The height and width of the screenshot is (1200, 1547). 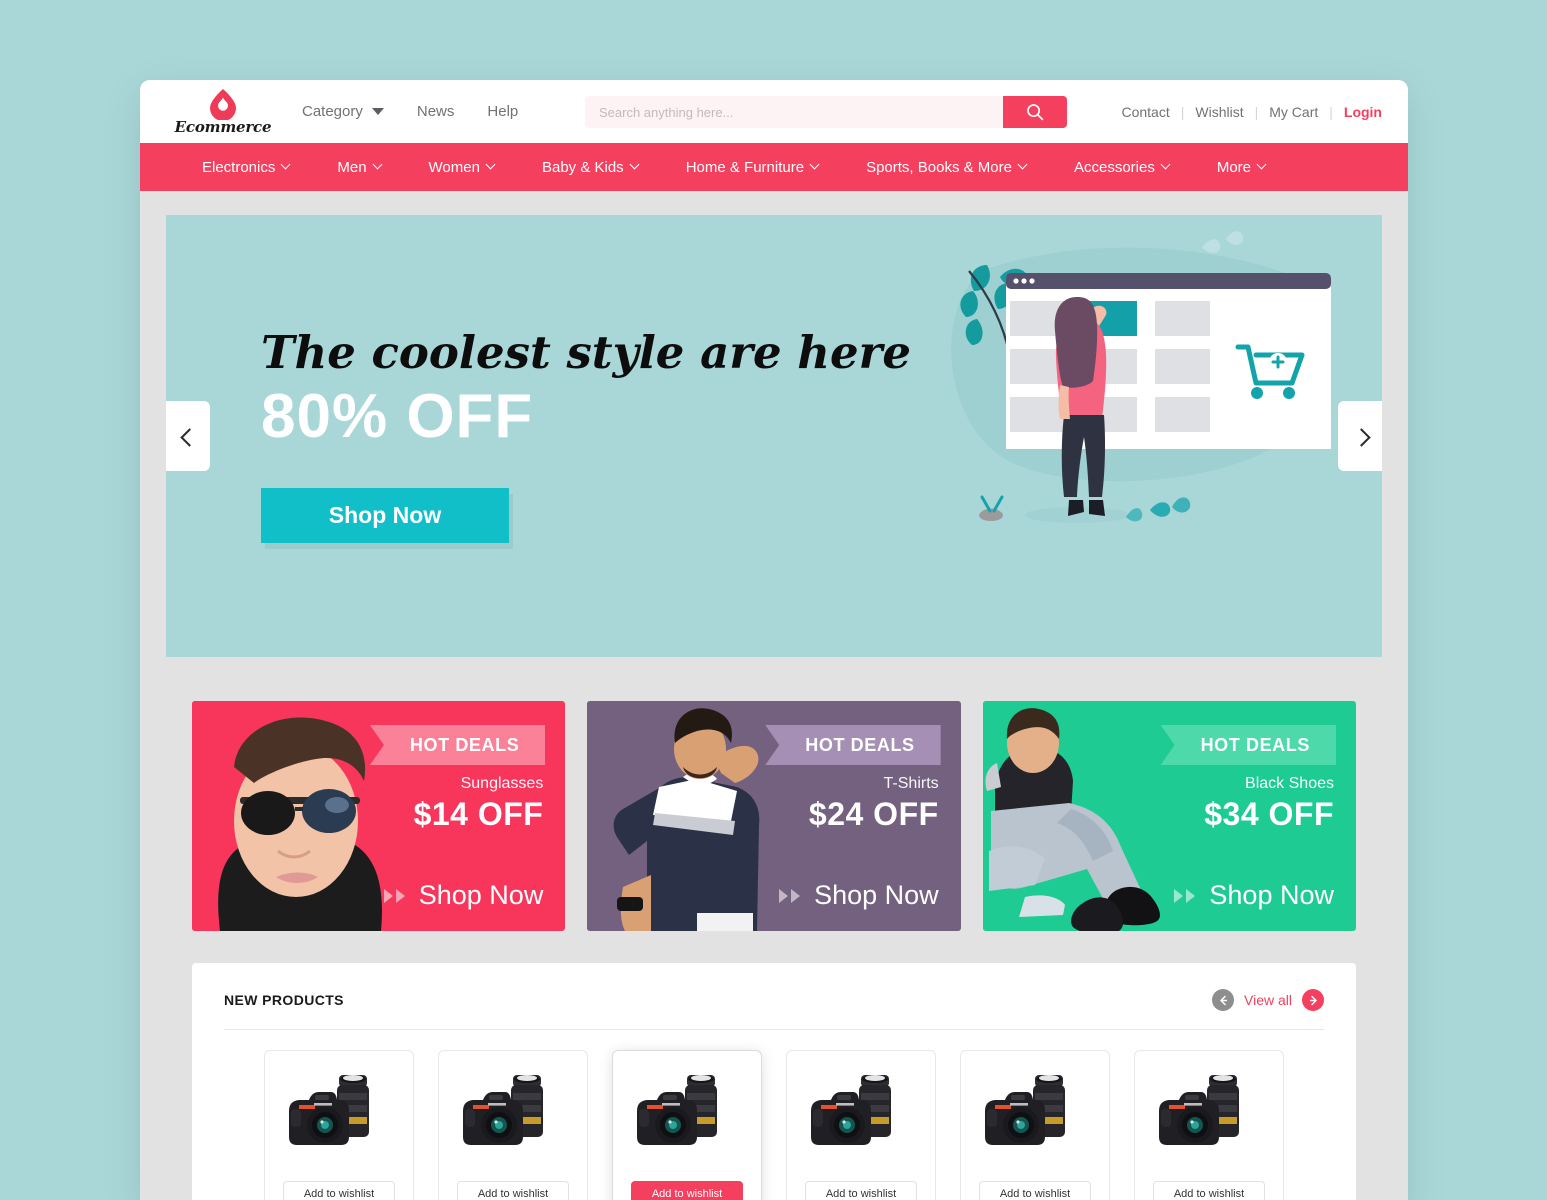 I want to click on category-nav-item-electronics: Electronics, so click(x=246, y=167).